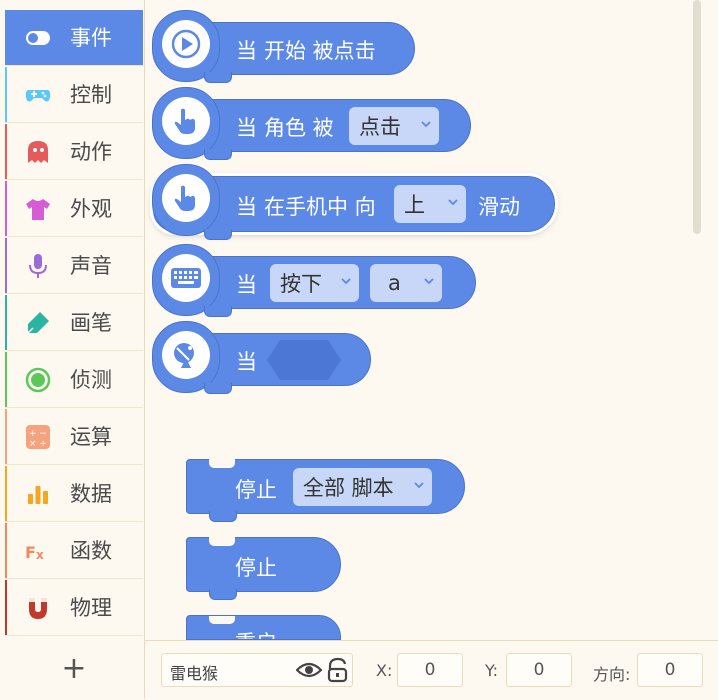  What do you see at coordinates (91, 152) in the screenshot?
I see `category-label: 动作` at bounding box center [91, 152].